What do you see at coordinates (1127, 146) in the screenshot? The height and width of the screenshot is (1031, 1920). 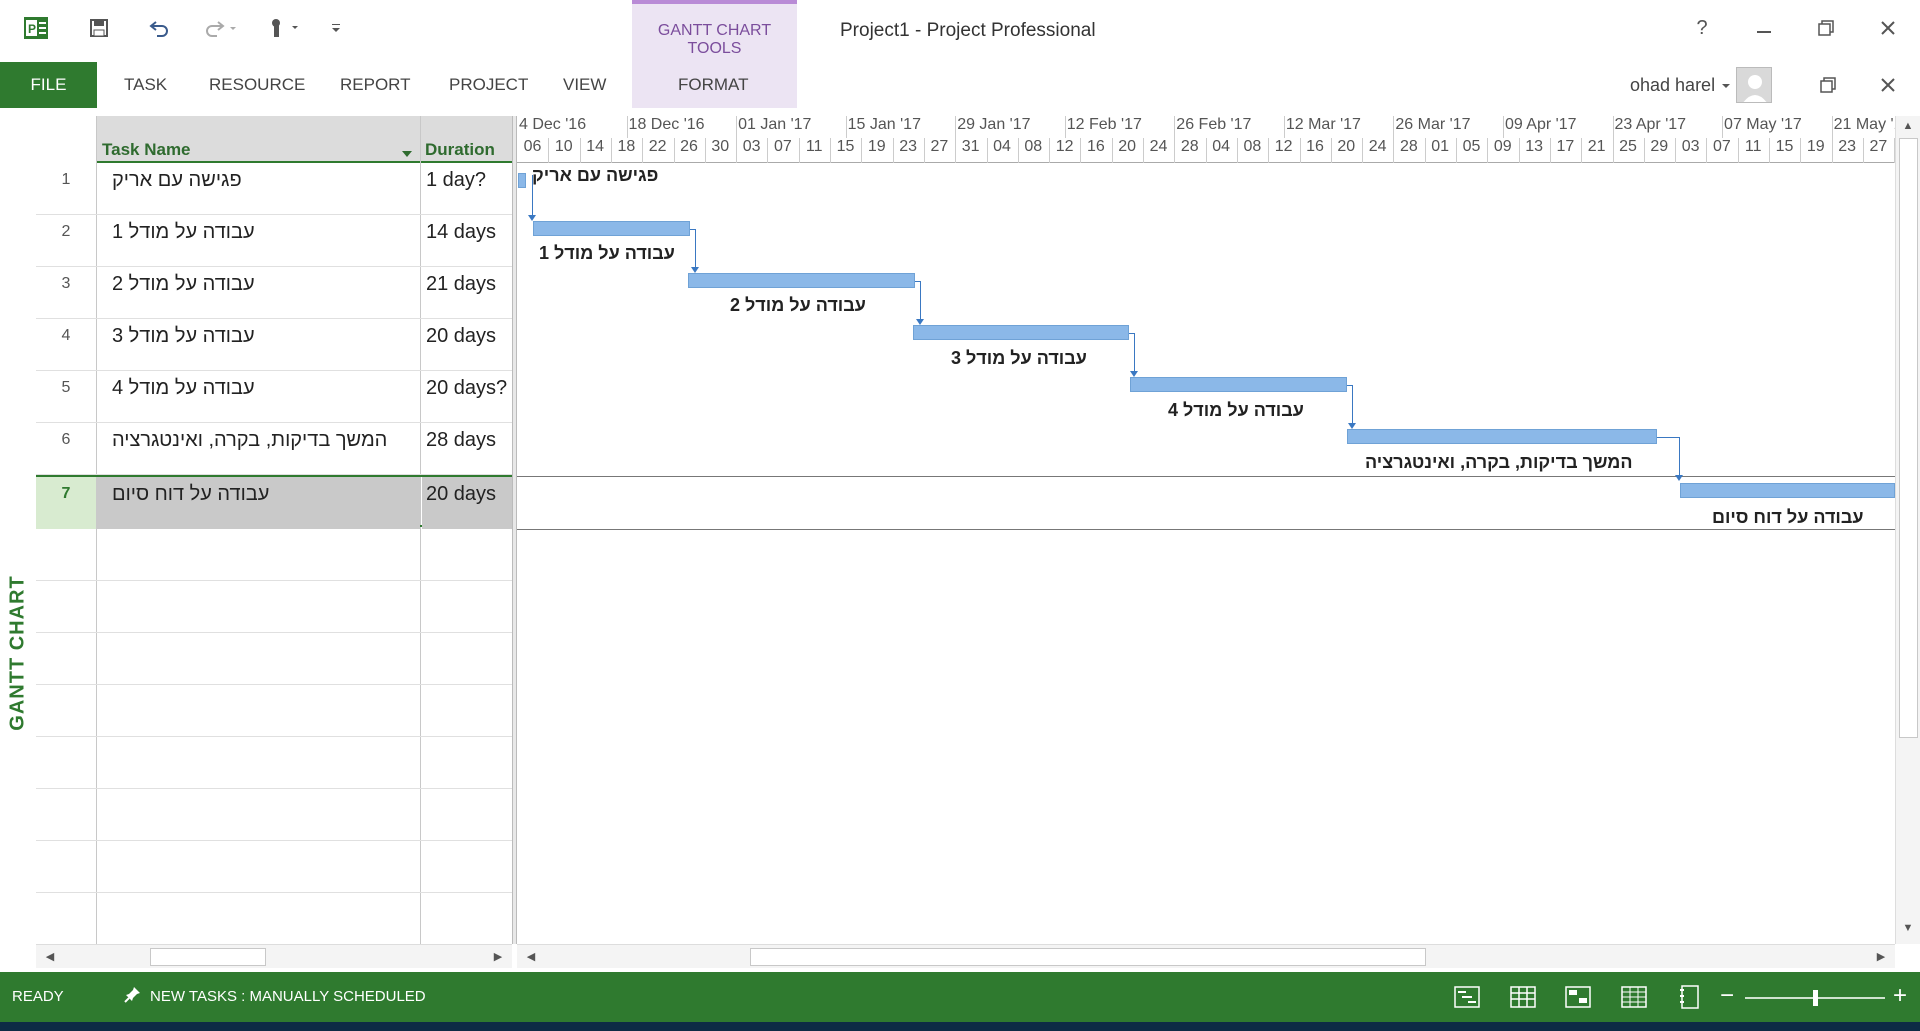 I see `timescale-minor-label: 20` at bounding box center [1127, 146].